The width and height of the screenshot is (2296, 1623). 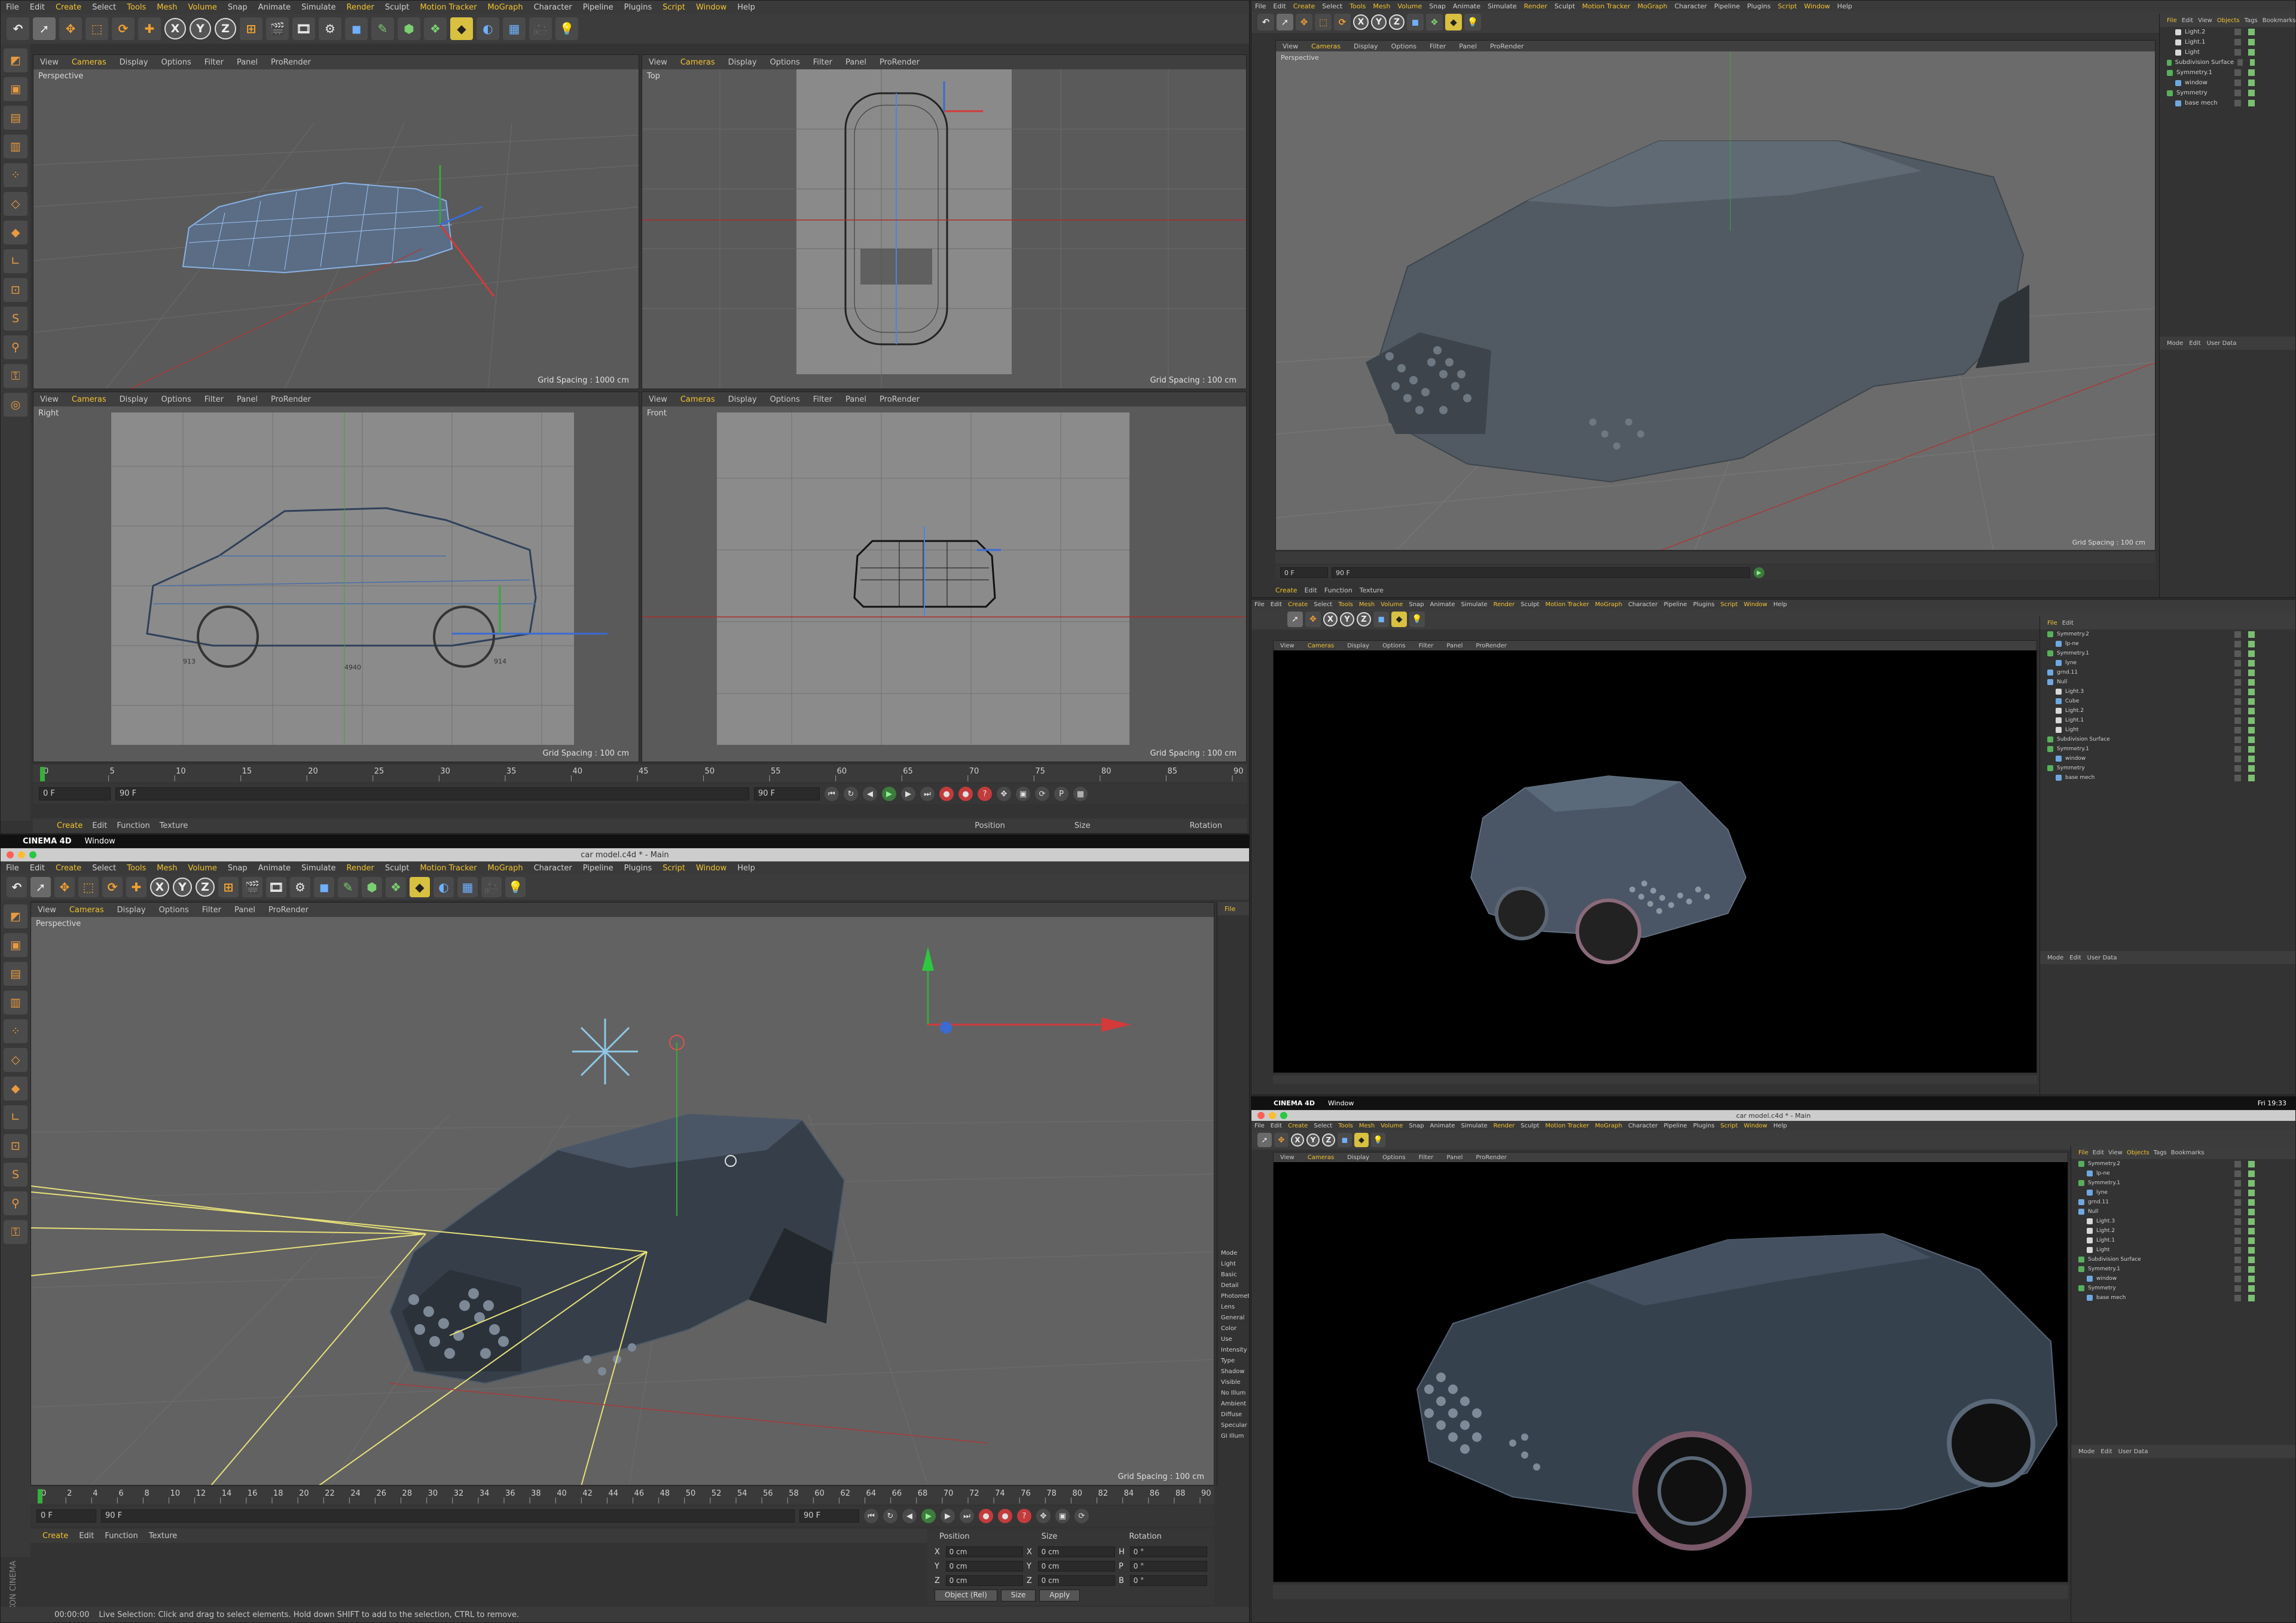 What do you see at coordinates (97, 29) in the screenshot?
I see `scale-tool-icon: ⬚` at bounding box center [97, 29].